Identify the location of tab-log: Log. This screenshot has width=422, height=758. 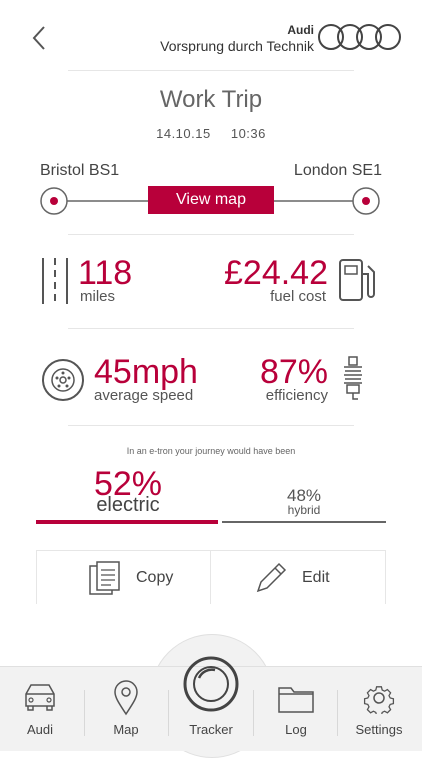
(296, 711).